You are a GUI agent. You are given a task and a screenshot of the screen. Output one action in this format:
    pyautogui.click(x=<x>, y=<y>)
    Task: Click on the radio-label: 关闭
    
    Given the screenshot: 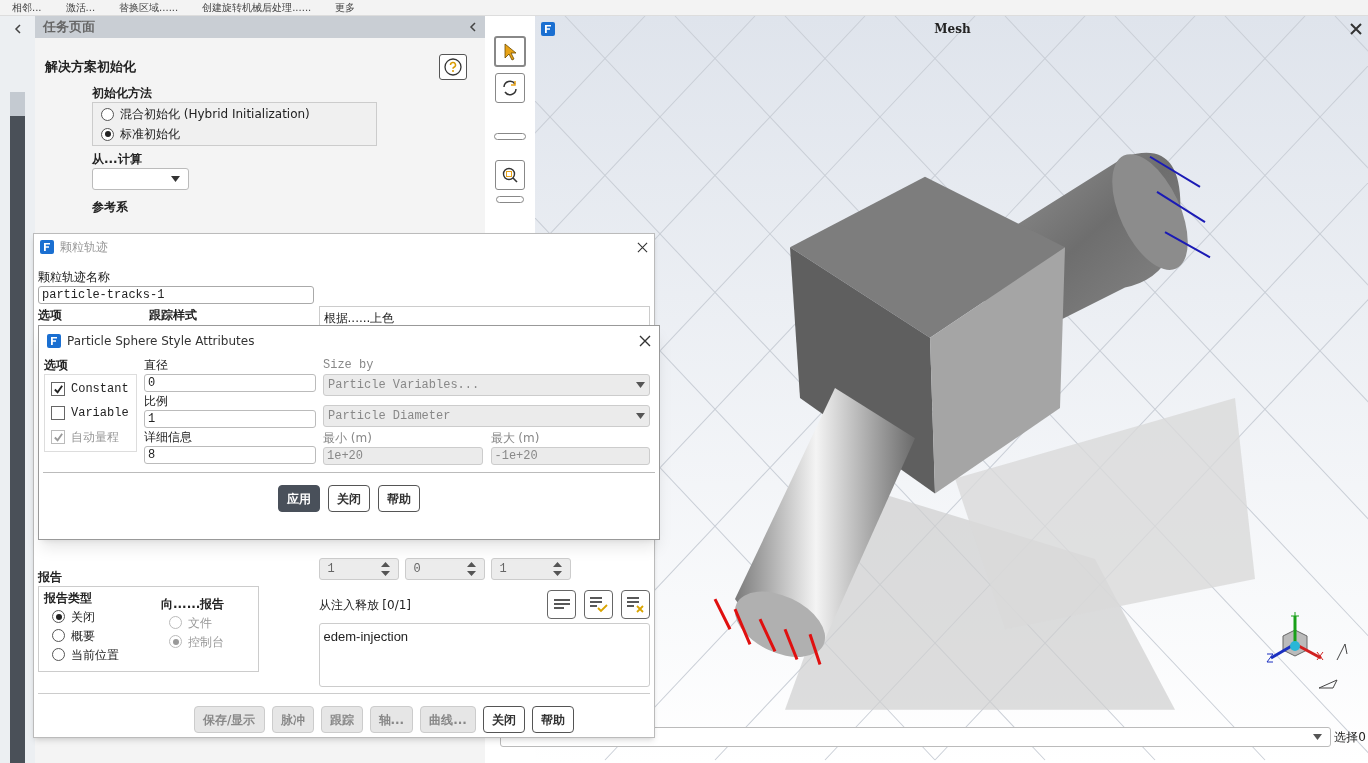 What is the action you would take?
    pyautogui.click(x=83, y=617)
    